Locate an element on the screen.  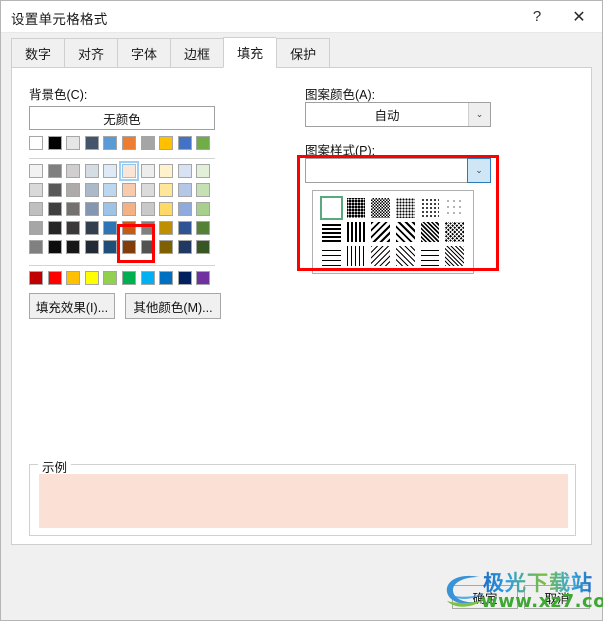
close-icon: ✕ is located at coordinates (579, 16).